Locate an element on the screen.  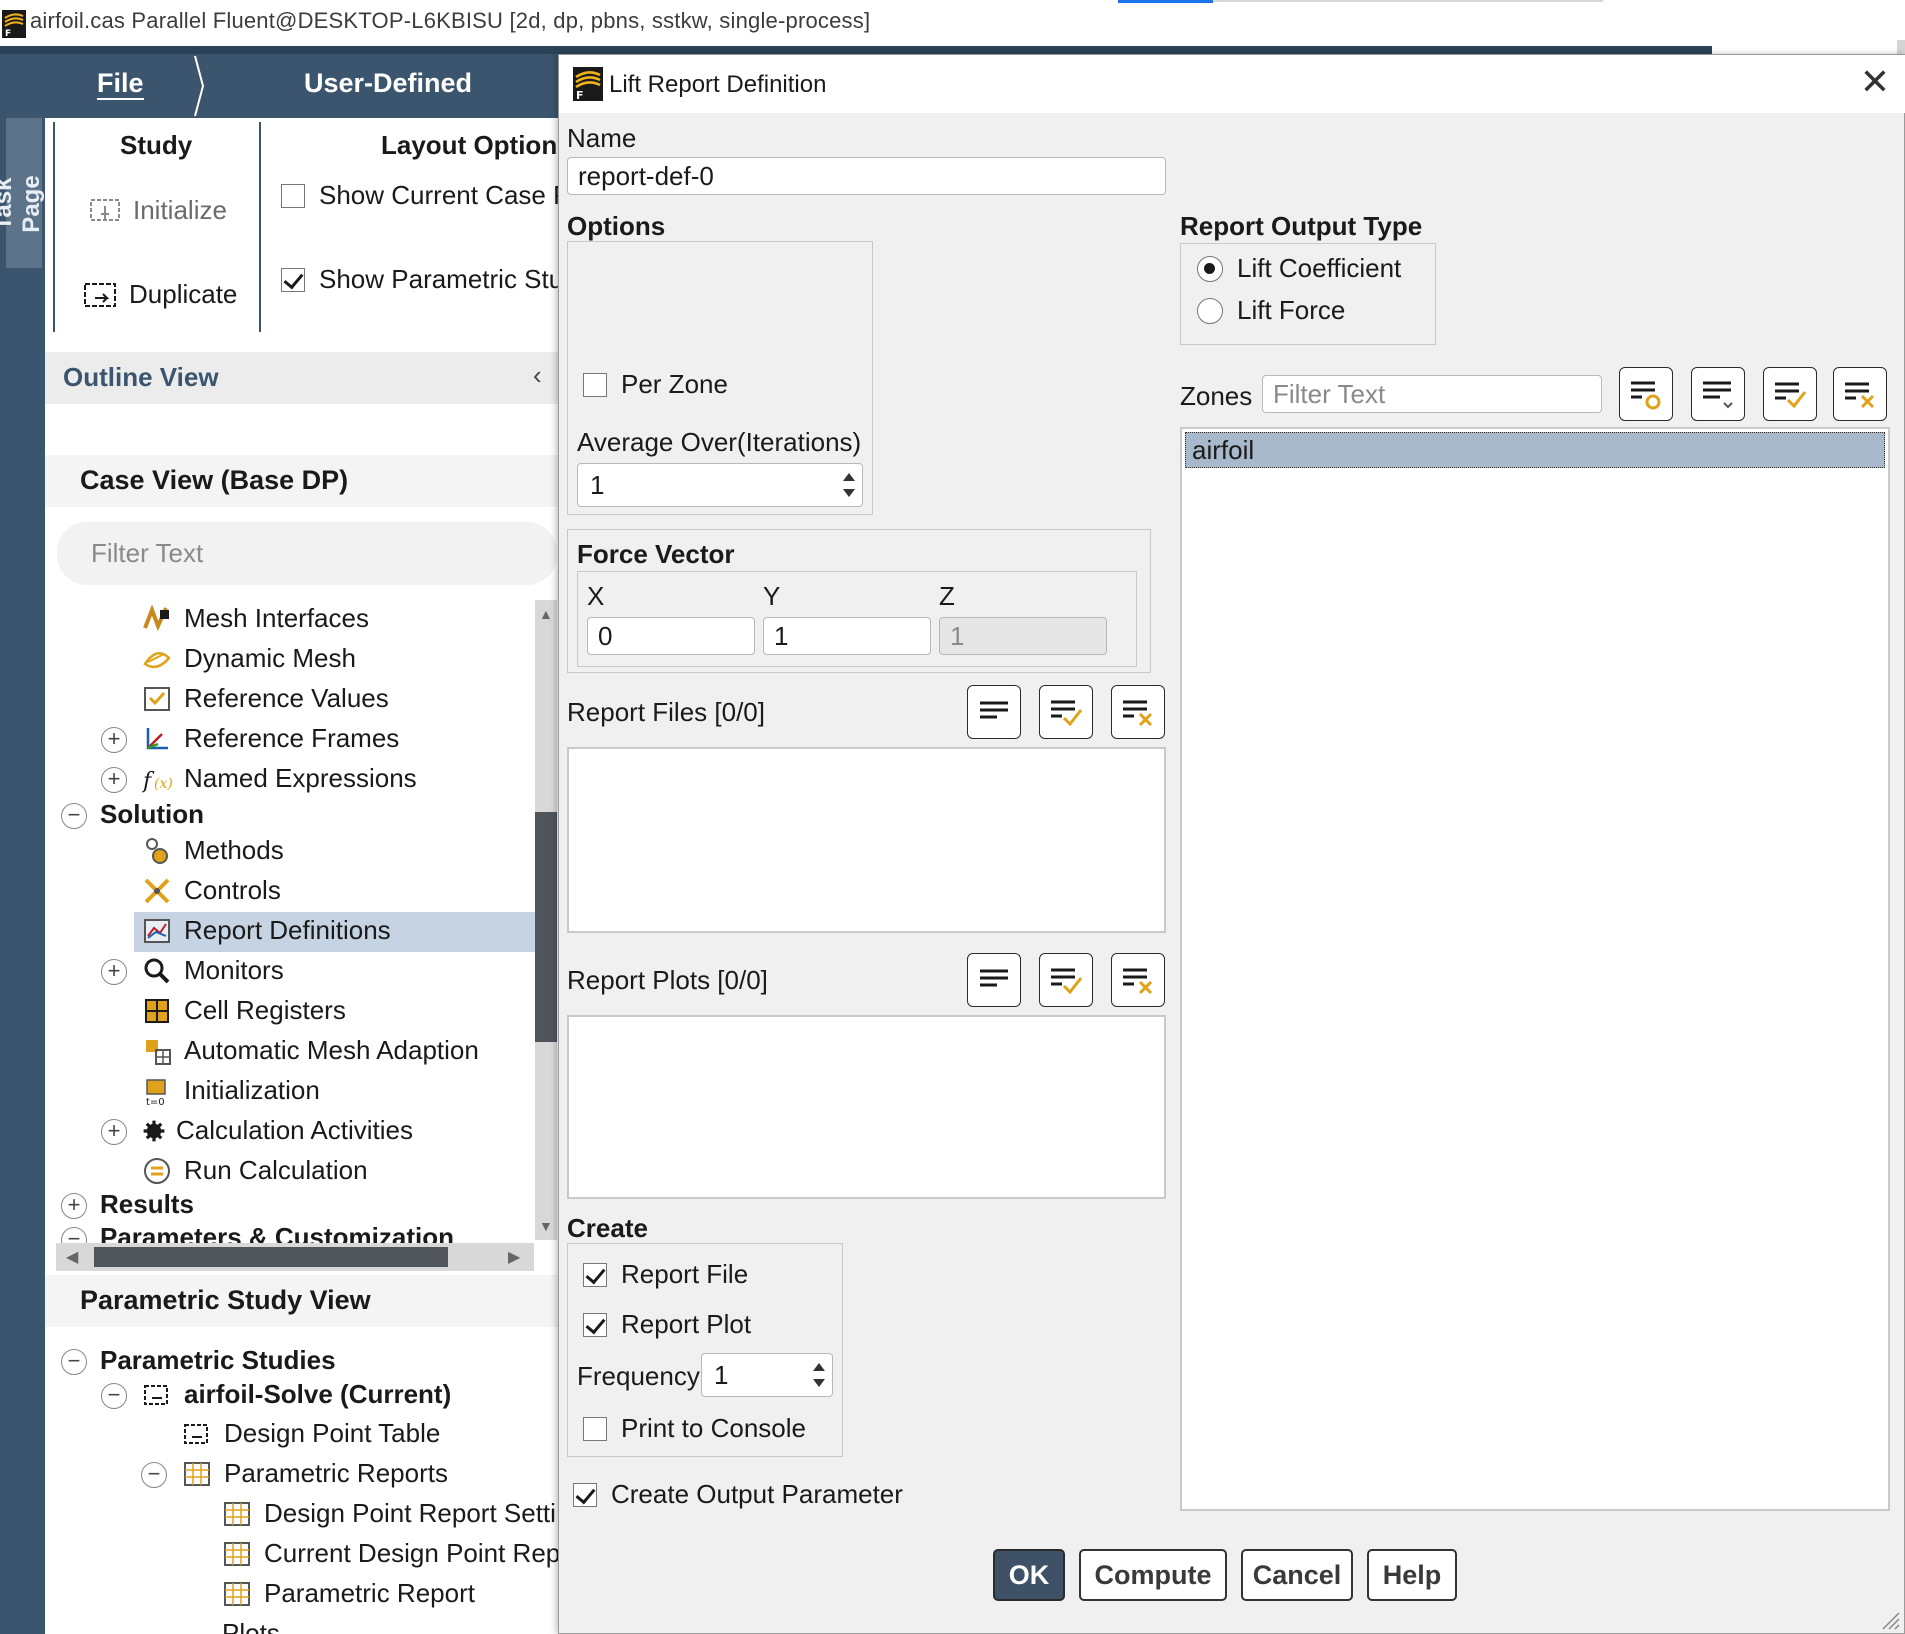
create-output-param-box is located at coordinates (585, 1494).